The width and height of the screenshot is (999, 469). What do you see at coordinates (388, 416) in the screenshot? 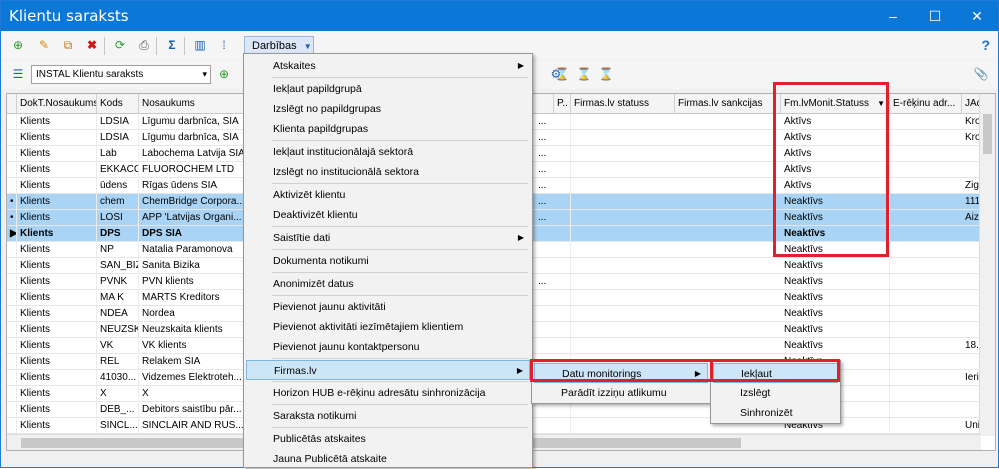
I see `menu-item-16: Saraksta notikumi` at bounding box center [388, 416].